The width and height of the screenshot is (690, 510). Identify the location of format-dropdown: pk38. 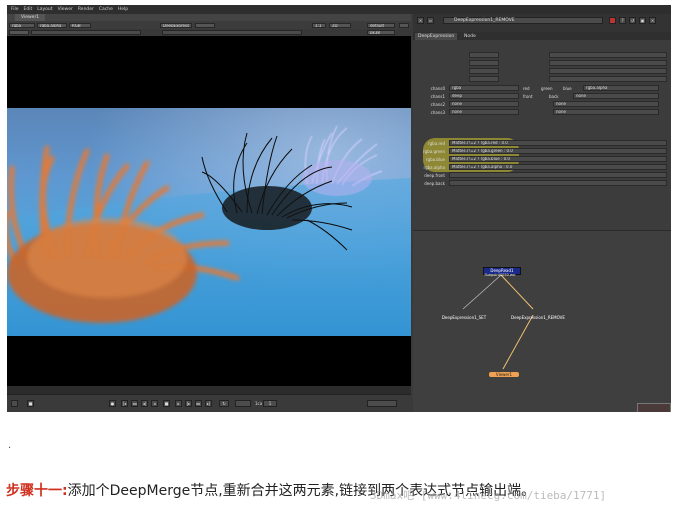
(381, 32).